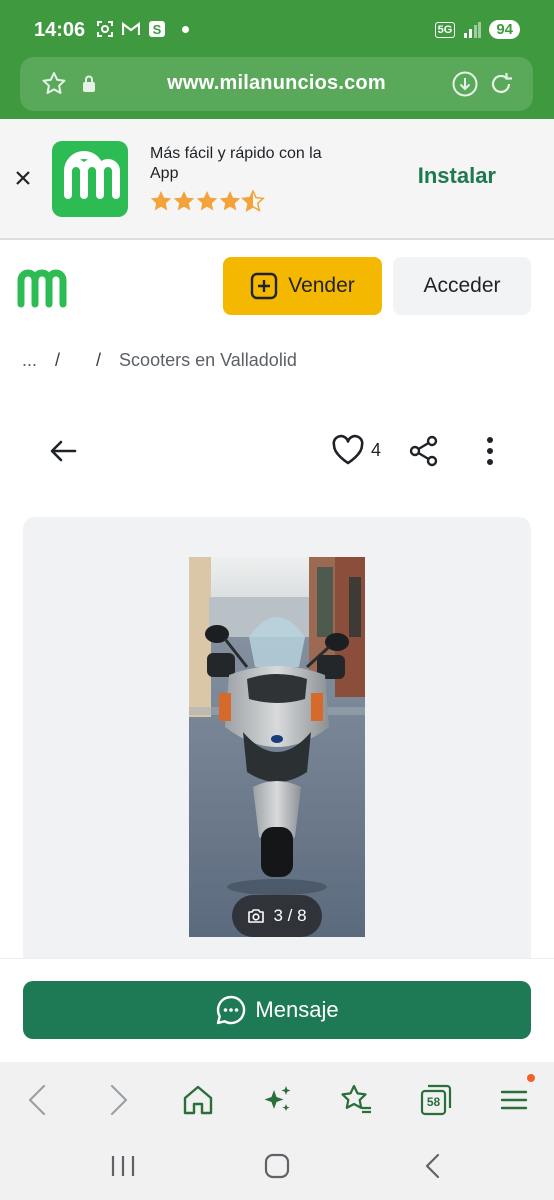 The image size is (554, 1200). Describe the element at coordinates (23, 178) in the screenshot. I see `close-icon` at that location.